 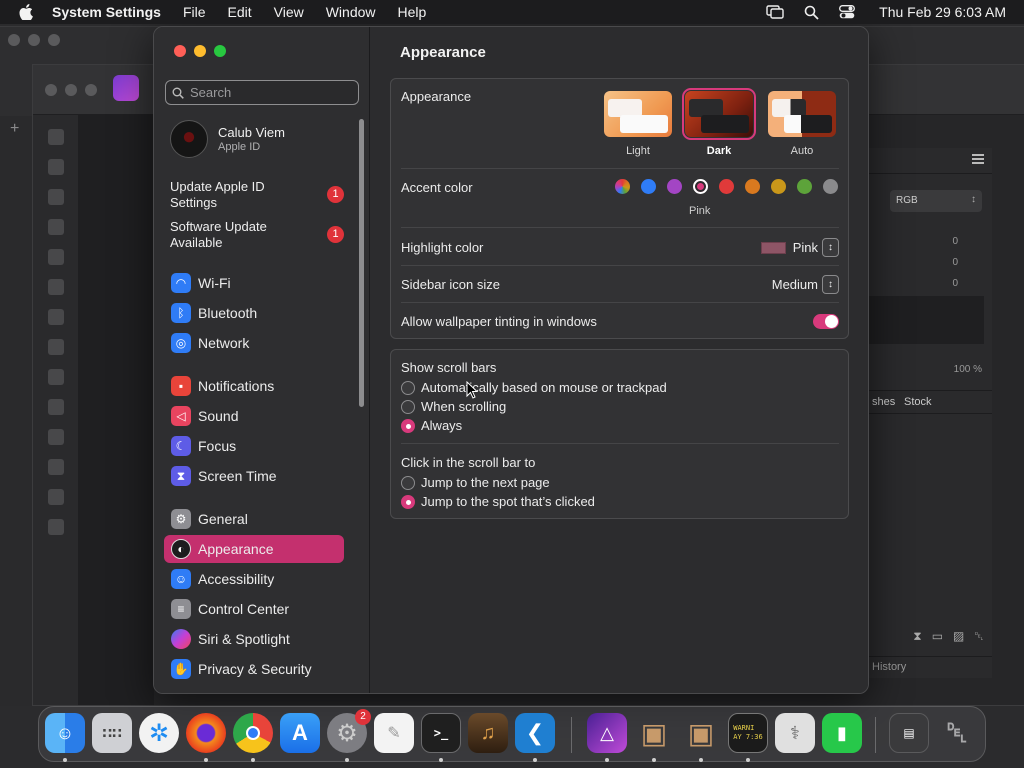 What do you see at coordinates (55, 197) in the screenshot?
I see `picker-tool-icon` at bounding box center [55, 197].